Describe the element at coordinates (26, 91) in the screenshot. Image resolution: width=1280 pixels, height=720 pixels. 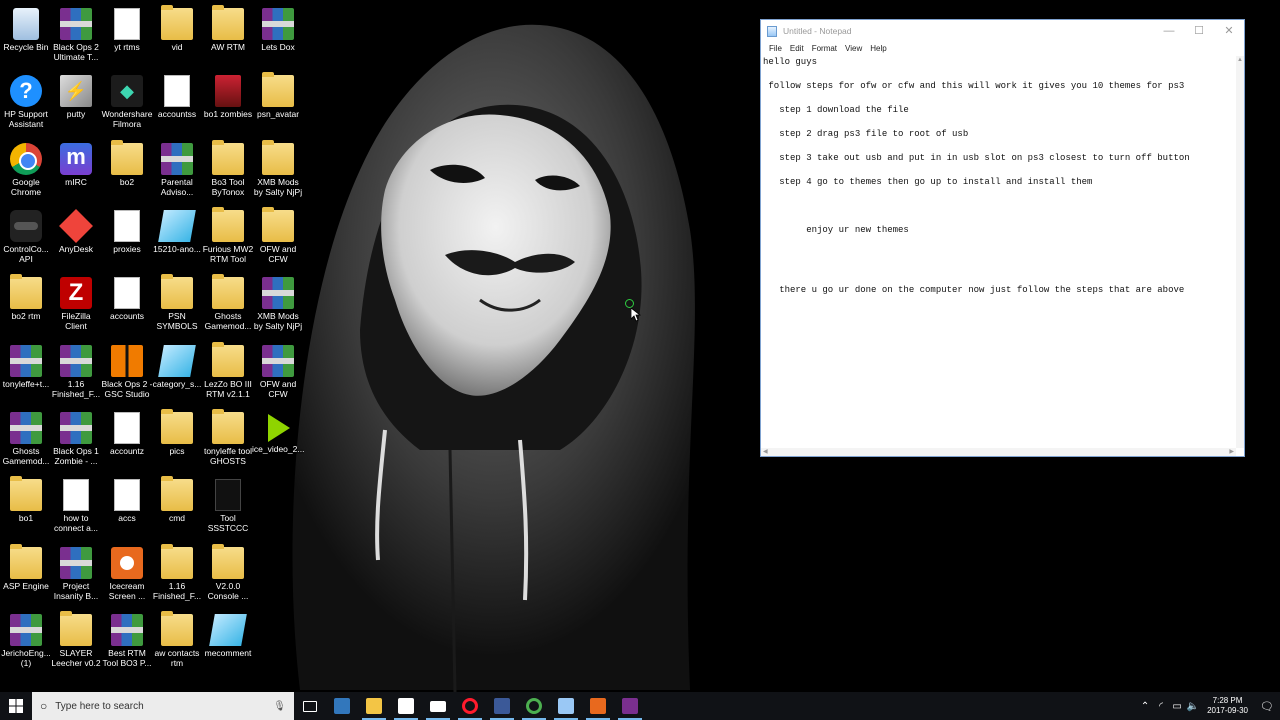
I see `help-icon: ?` at that location.